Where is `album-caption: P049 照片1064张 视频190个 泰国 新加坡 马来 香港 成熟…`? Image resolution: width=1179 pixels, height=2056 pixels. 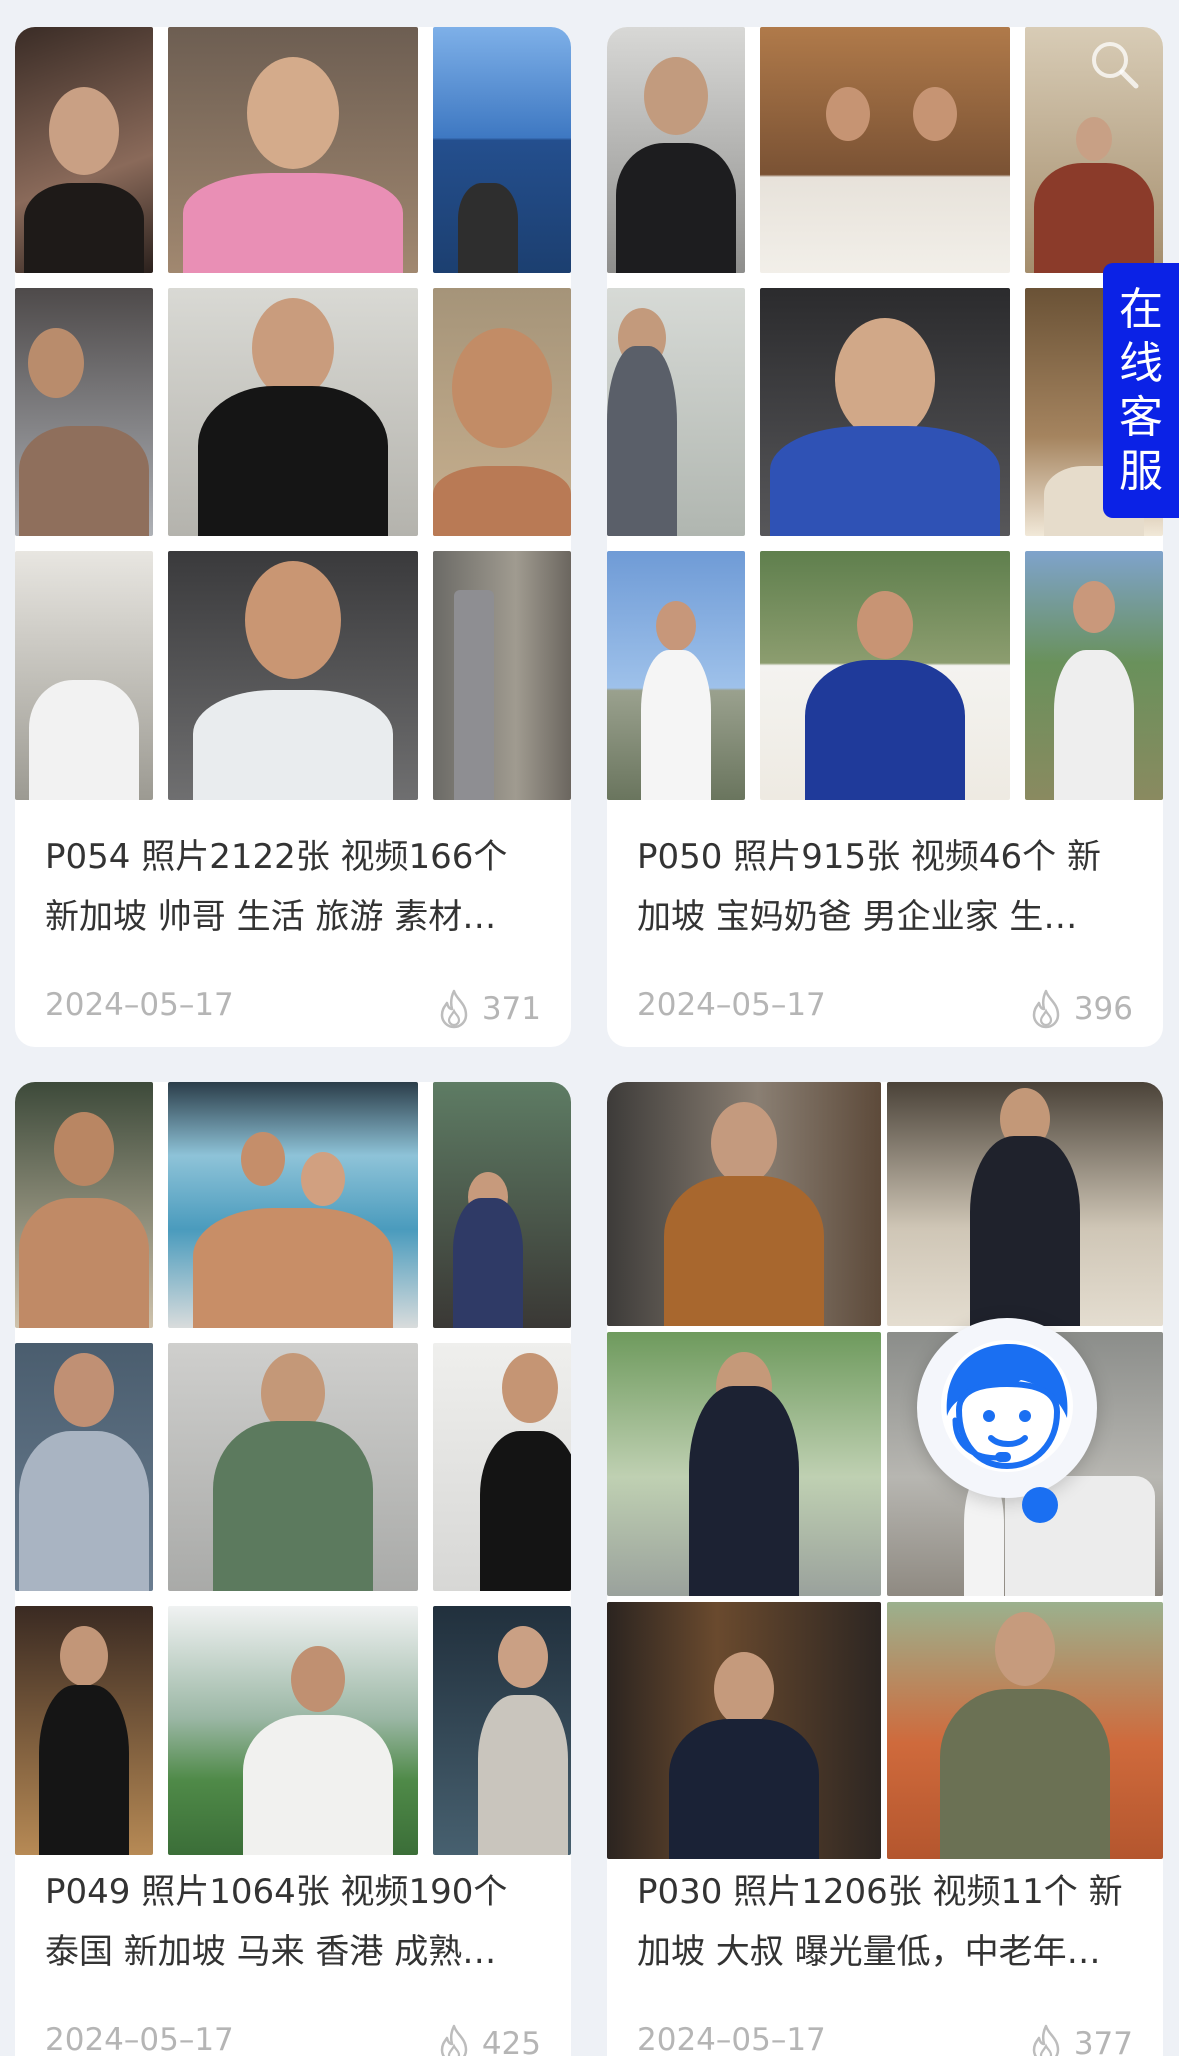 album-caption: P049 照片1064张 视频190个 泰国 新加坡 马来 香港 成熟… is located at coordinates (276, 1922).